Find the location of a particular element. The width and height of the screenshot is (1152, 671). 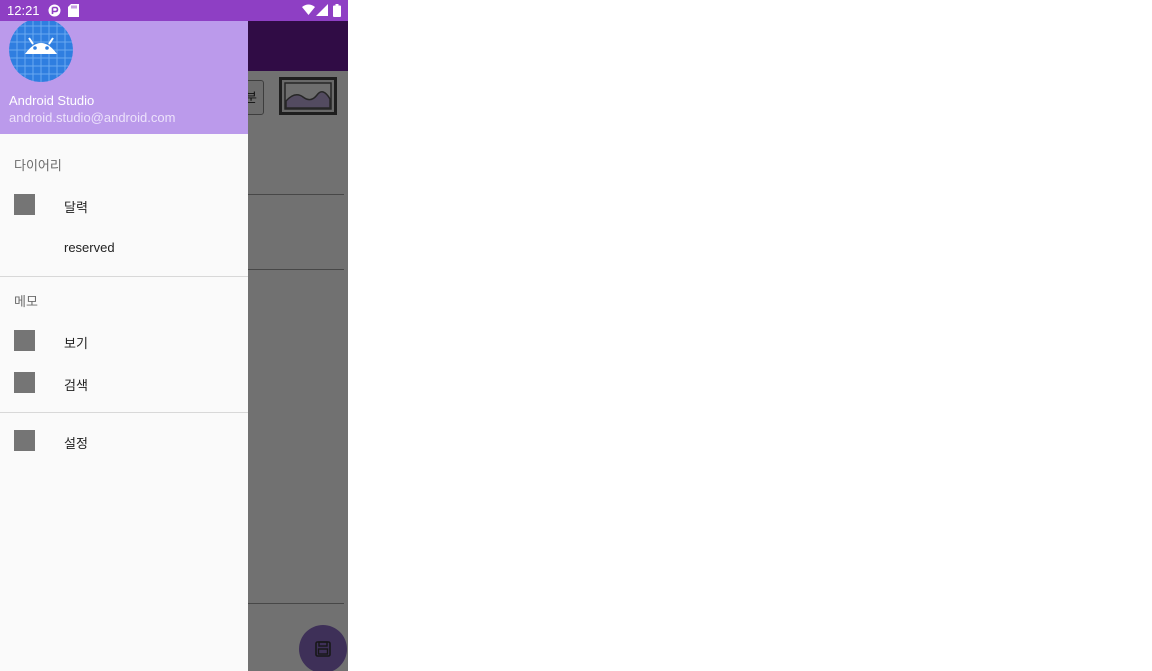

battery-icon is located at coordinates (337, 10).